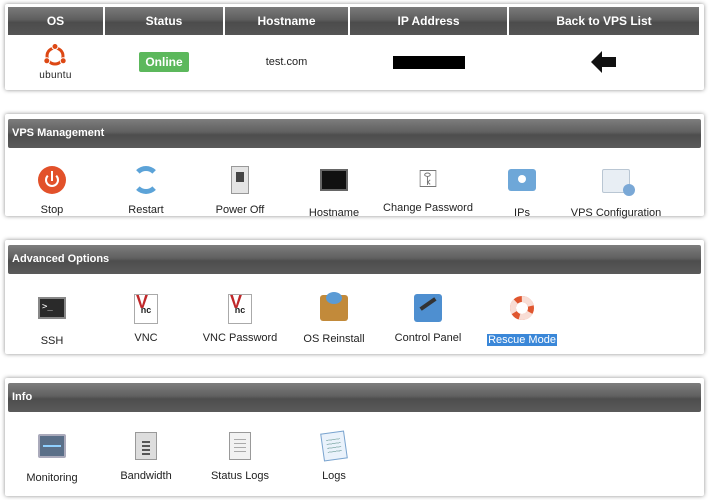 Image resolution: width=712 pixels, height=500 pixels. Describe the element at coordinates (334, 306) in the screenshot. I see `package-icon` at that location.